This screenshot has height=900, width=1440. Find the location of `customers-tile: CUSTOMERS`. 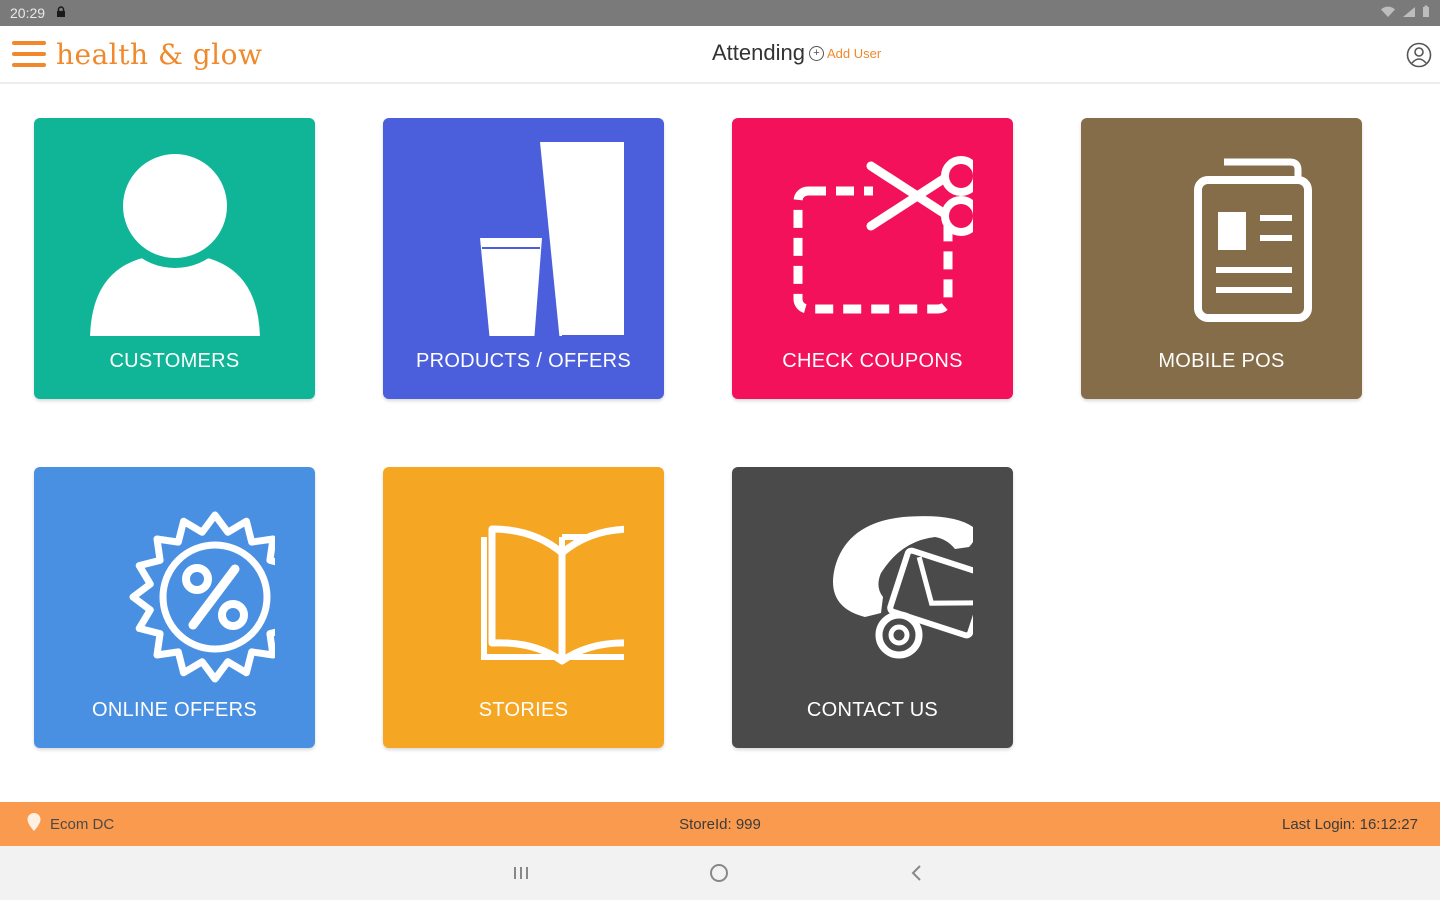

customers-tile: CUSTOMERS is located at coordinates (174, 258).